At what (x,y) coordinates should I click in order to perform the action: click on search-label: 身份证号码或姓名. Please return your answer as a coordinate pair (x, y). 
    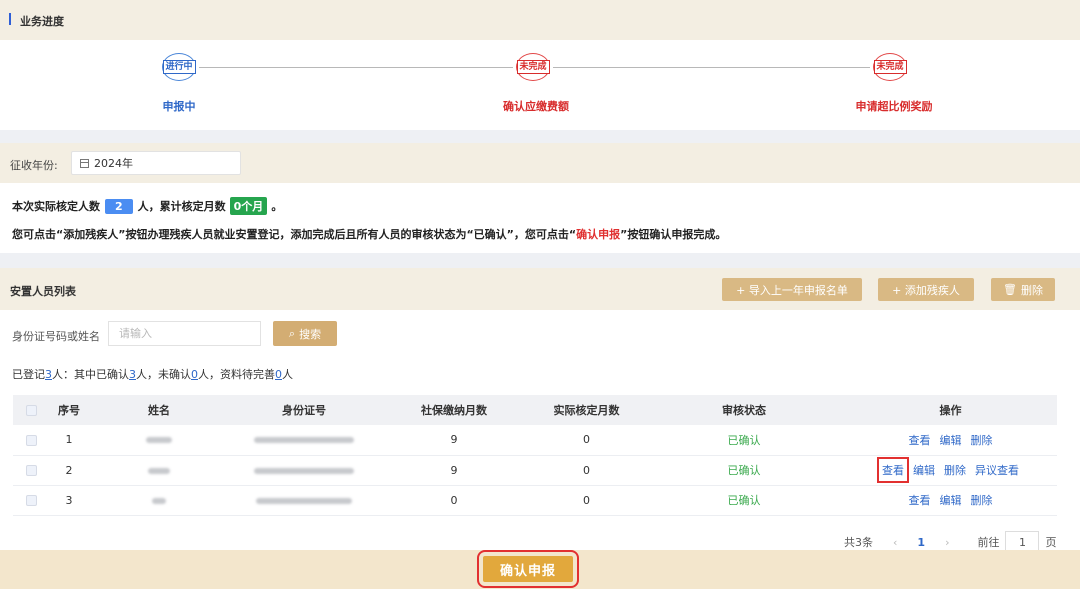
    Looking at the image, I should click on (56, 336).